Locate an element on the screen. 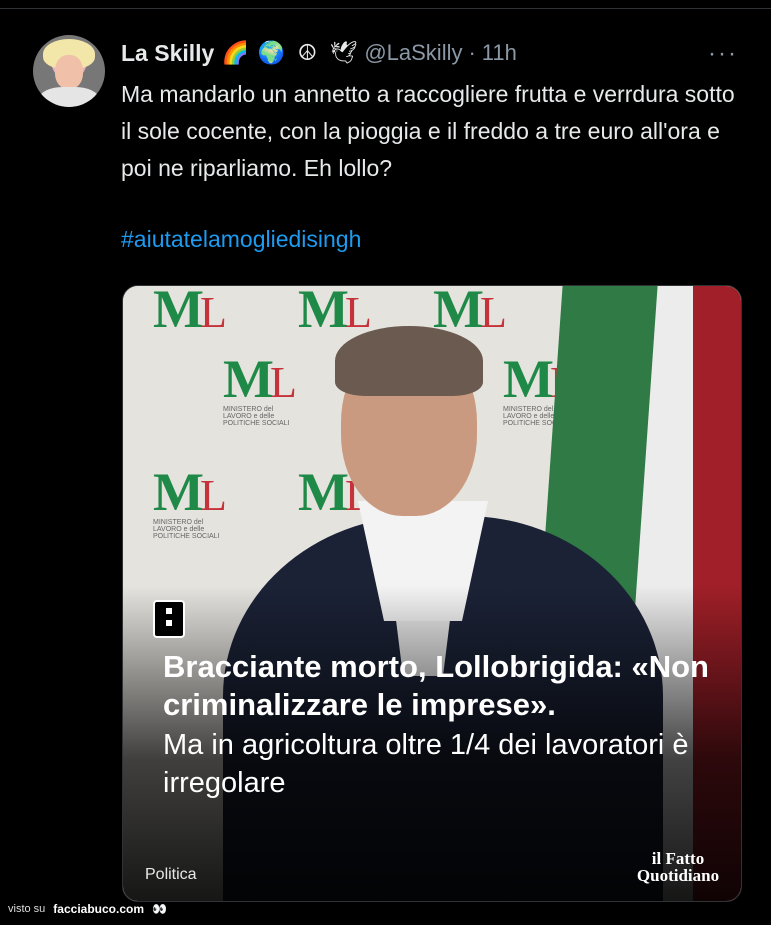 This screenshot has height=925, width=771. top-divider is located at coordinates (385, 8).